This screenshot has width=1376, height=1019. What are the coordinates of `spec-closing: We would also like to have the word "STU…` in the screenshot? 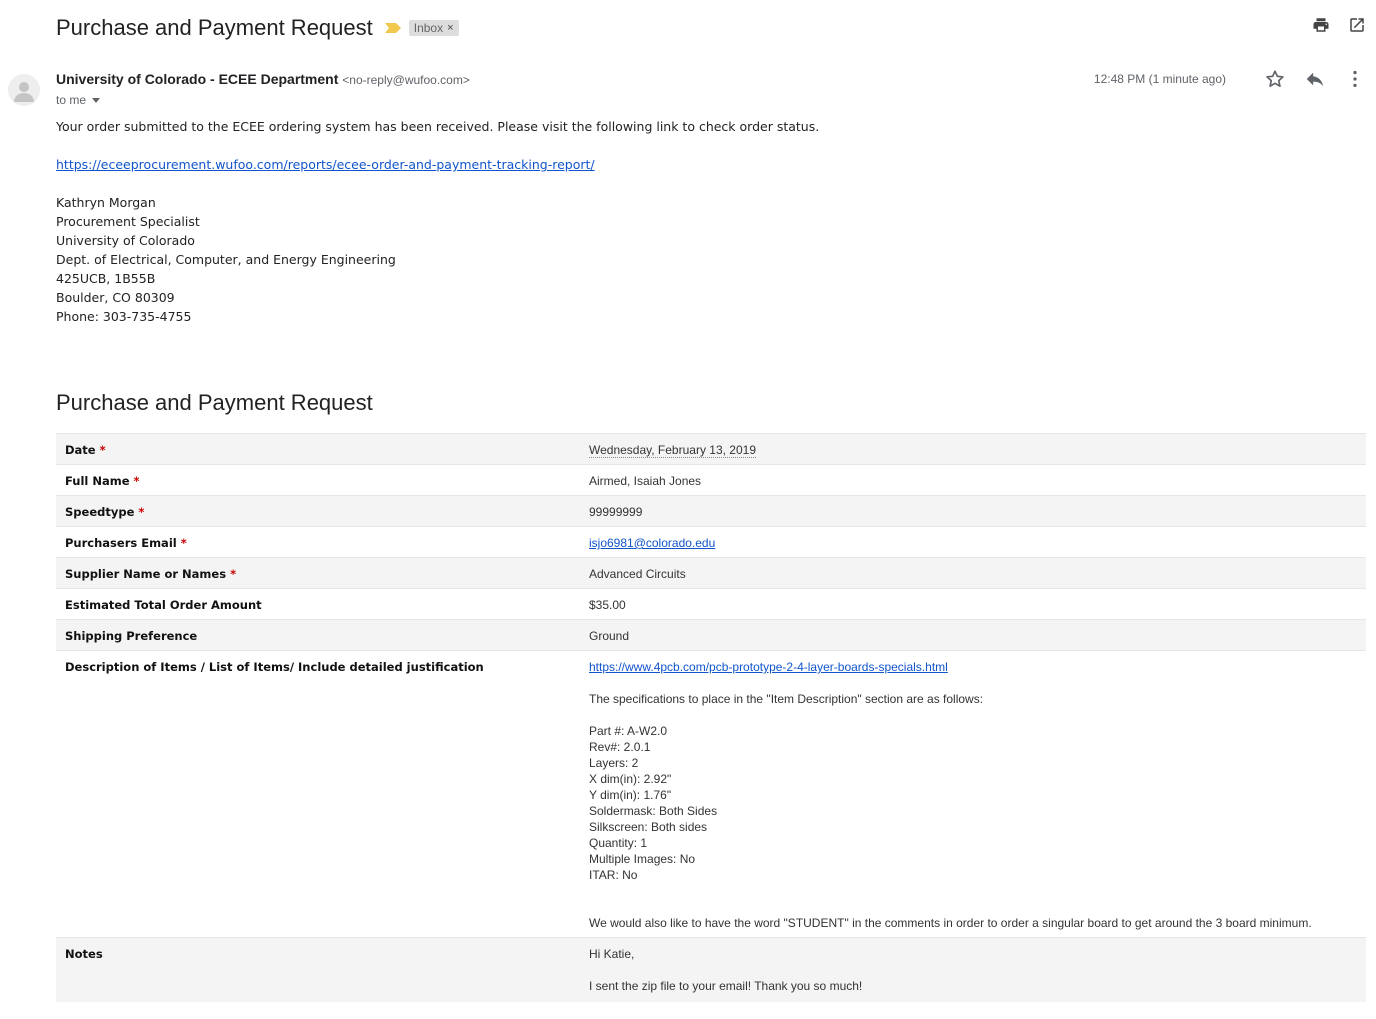 It's located at (950, 923).